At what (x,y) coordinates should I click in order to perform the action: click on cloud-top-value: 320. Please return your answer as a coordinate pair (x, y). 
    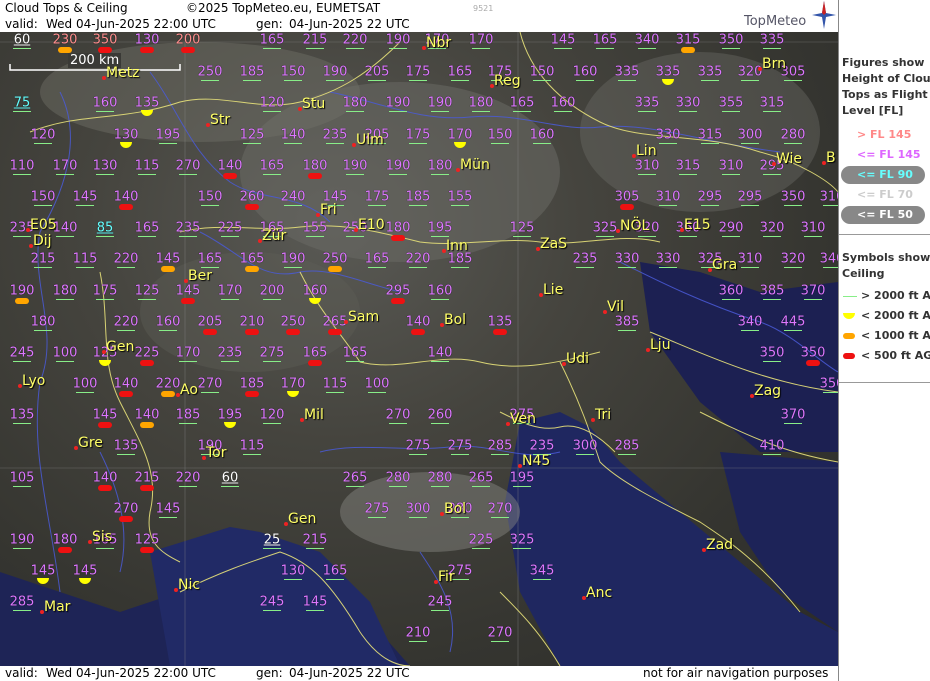
    Looking at the image, I should click on (772, 228).